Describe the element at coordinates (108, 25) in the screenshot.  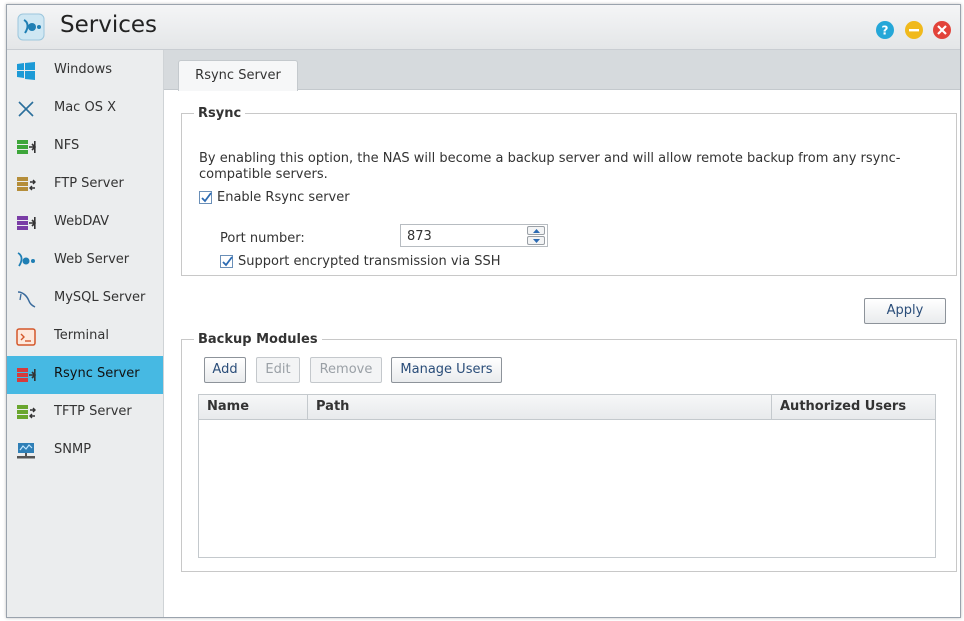
I see `window-title: Services` at that location.